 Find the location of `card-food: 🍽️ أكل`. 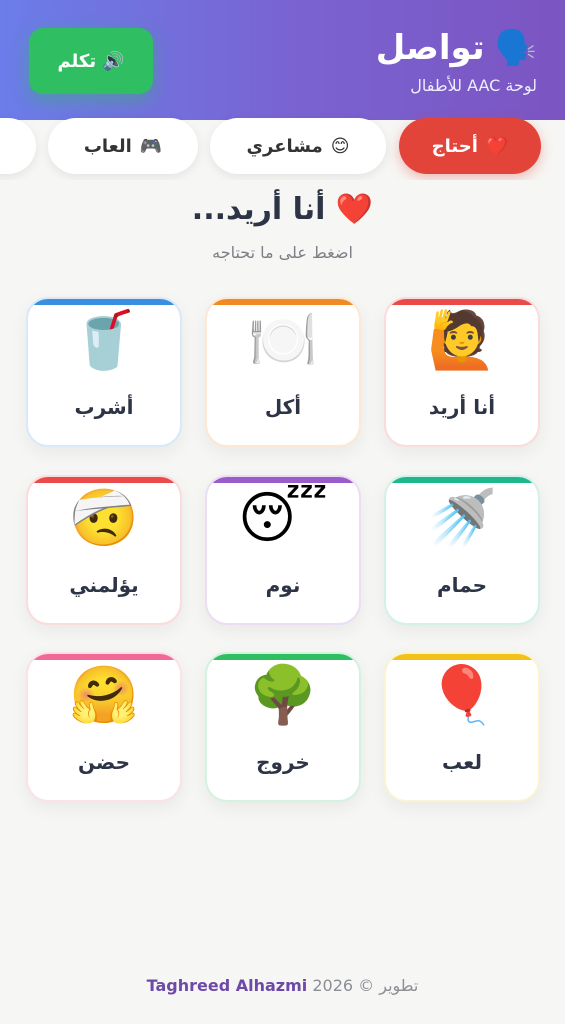

card-food: 🍽️ أكل is located at coordinates (283, 372).